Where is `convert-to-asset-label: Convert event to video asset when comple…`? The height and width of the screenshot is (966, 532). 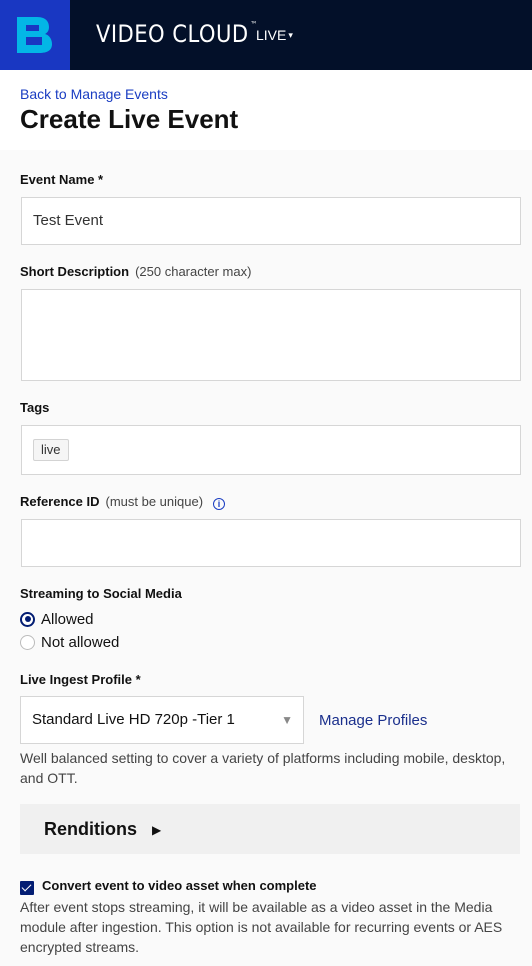
convert-to-asset-label: Convert event to video asset when comple… is located at coordinates (179, 885).